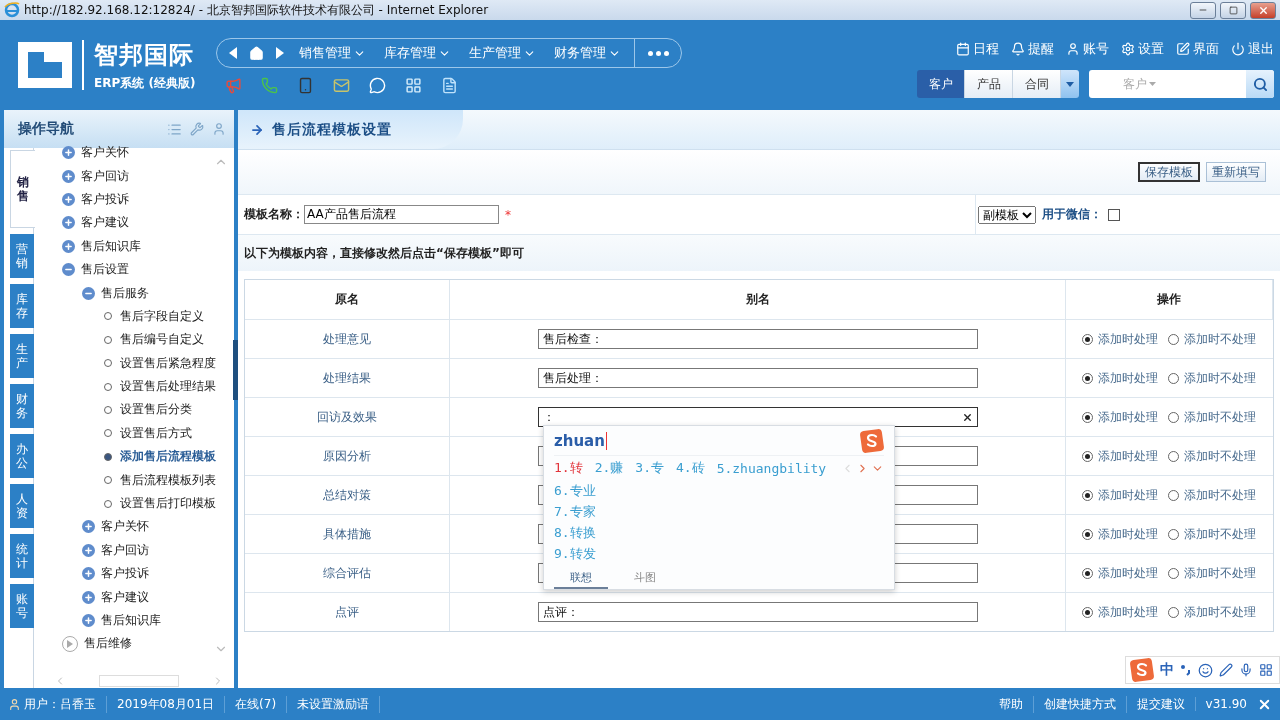 This screenshot has height=720, width=1280. What do you see at coordinates (174, 129) in the screenshot?
I see `list-icon` at bounding box center [174, 129].